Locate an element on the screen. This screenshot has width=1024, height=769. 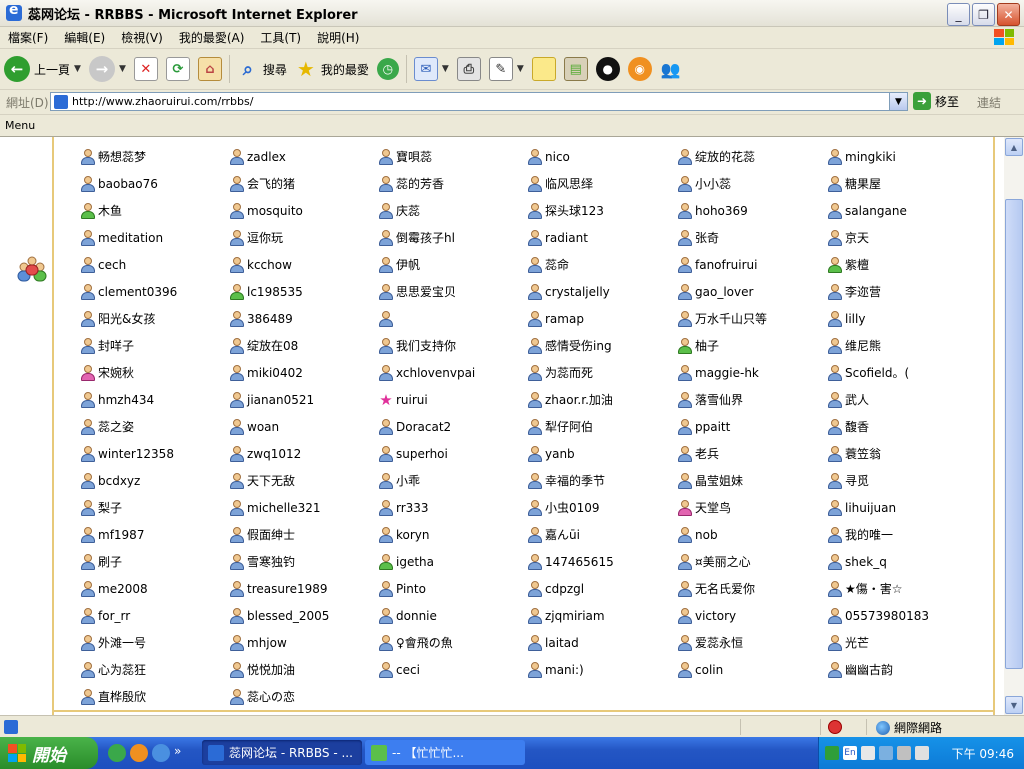
online-user: lc198535 is located at coordinates (303, 291).